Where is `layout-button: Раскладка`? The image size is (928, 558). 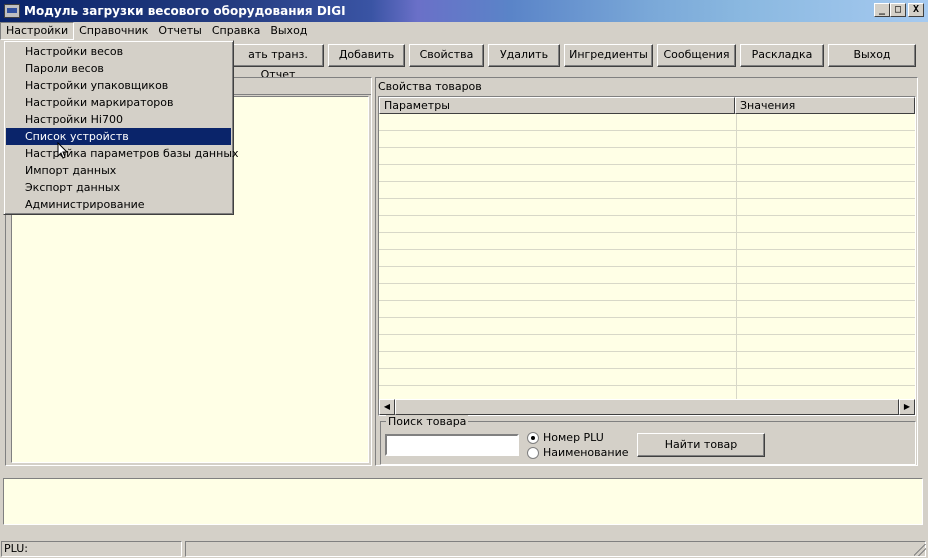
layout-button: Раскладка is located at coordinates (782, 55).